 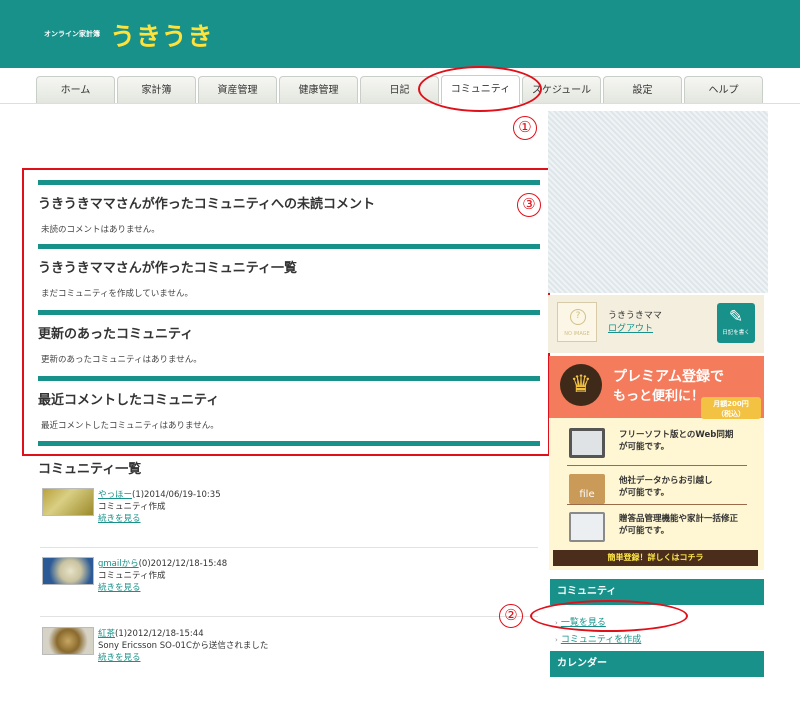 What do you see at coordinates (237, 89) in the screenshot?
I see `tab-asset-management: 資産管理` at bounding box center [237, 89].